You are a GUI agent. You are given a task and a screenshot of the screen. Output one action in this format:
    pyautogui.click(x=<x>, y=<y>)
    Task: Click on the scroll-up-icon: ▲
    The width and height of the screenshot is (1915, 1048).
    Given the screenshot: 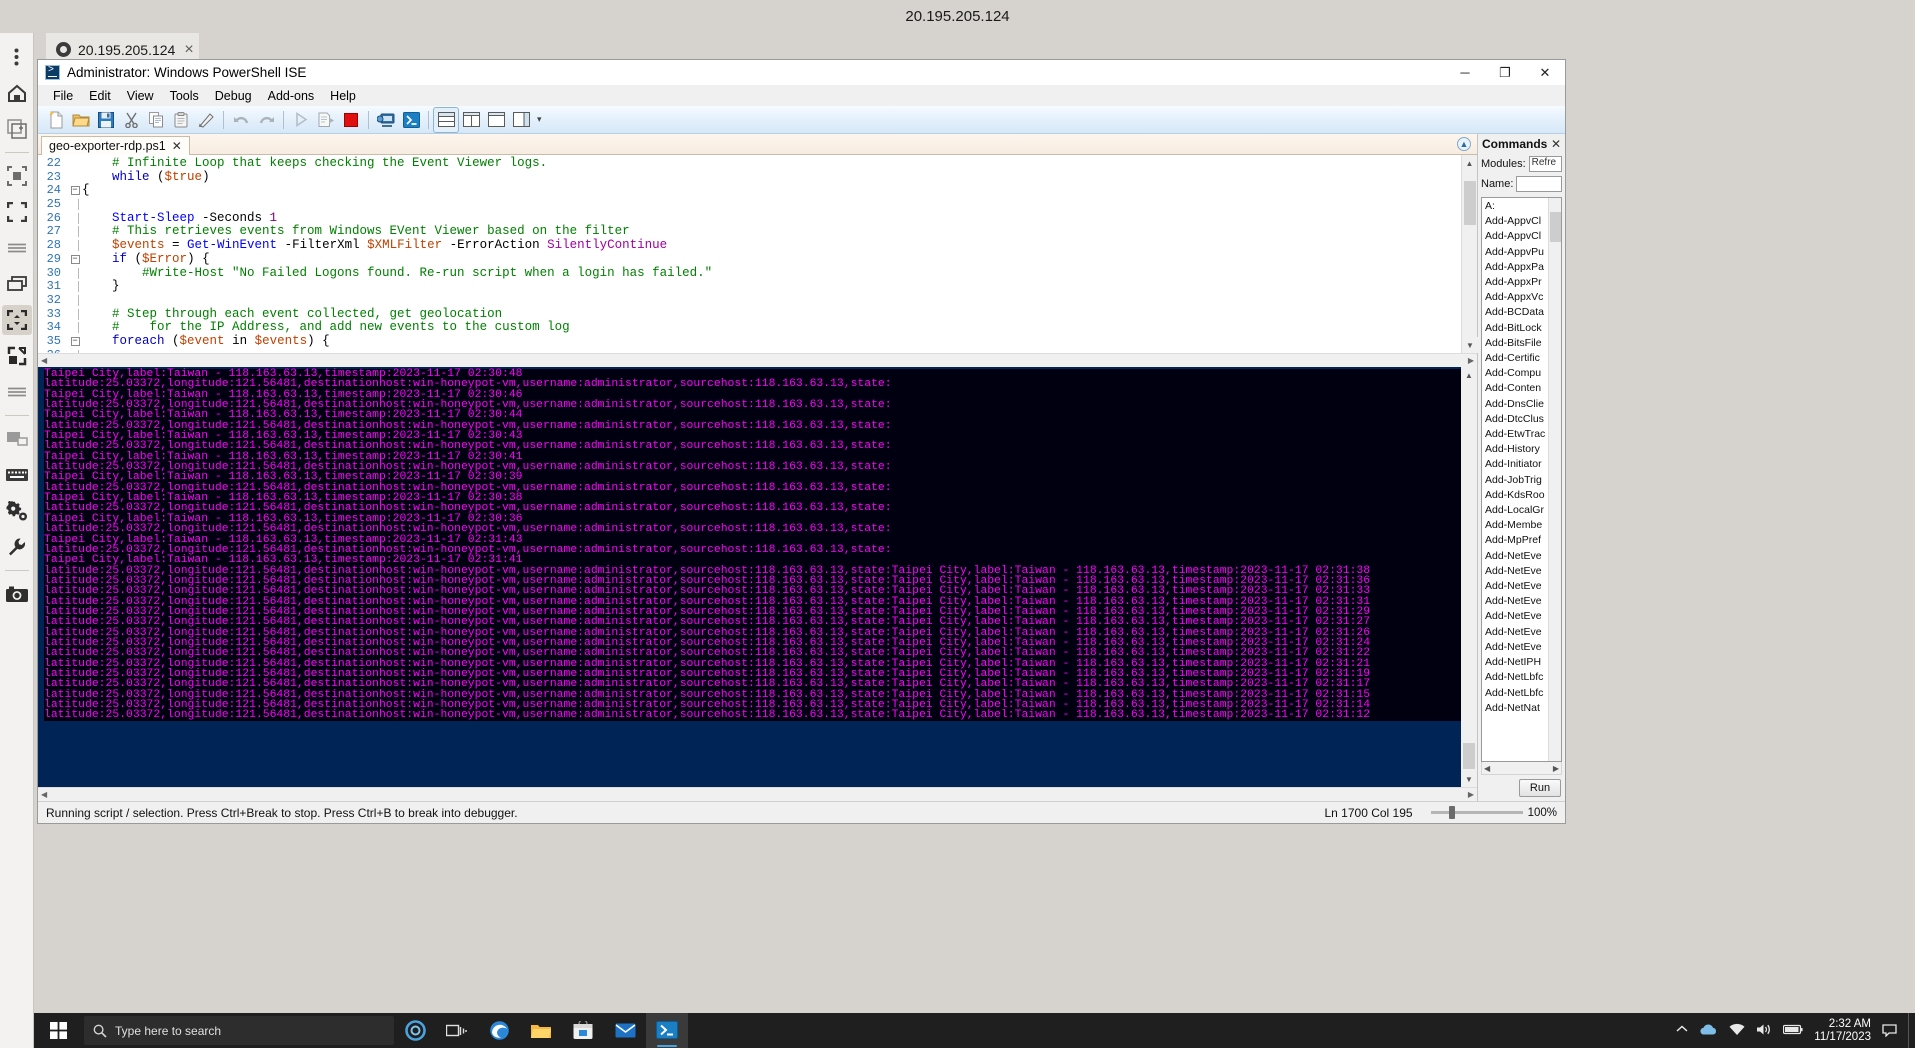 What is the action you would take?
    pyautogui.click(x=1469, y=163)
    